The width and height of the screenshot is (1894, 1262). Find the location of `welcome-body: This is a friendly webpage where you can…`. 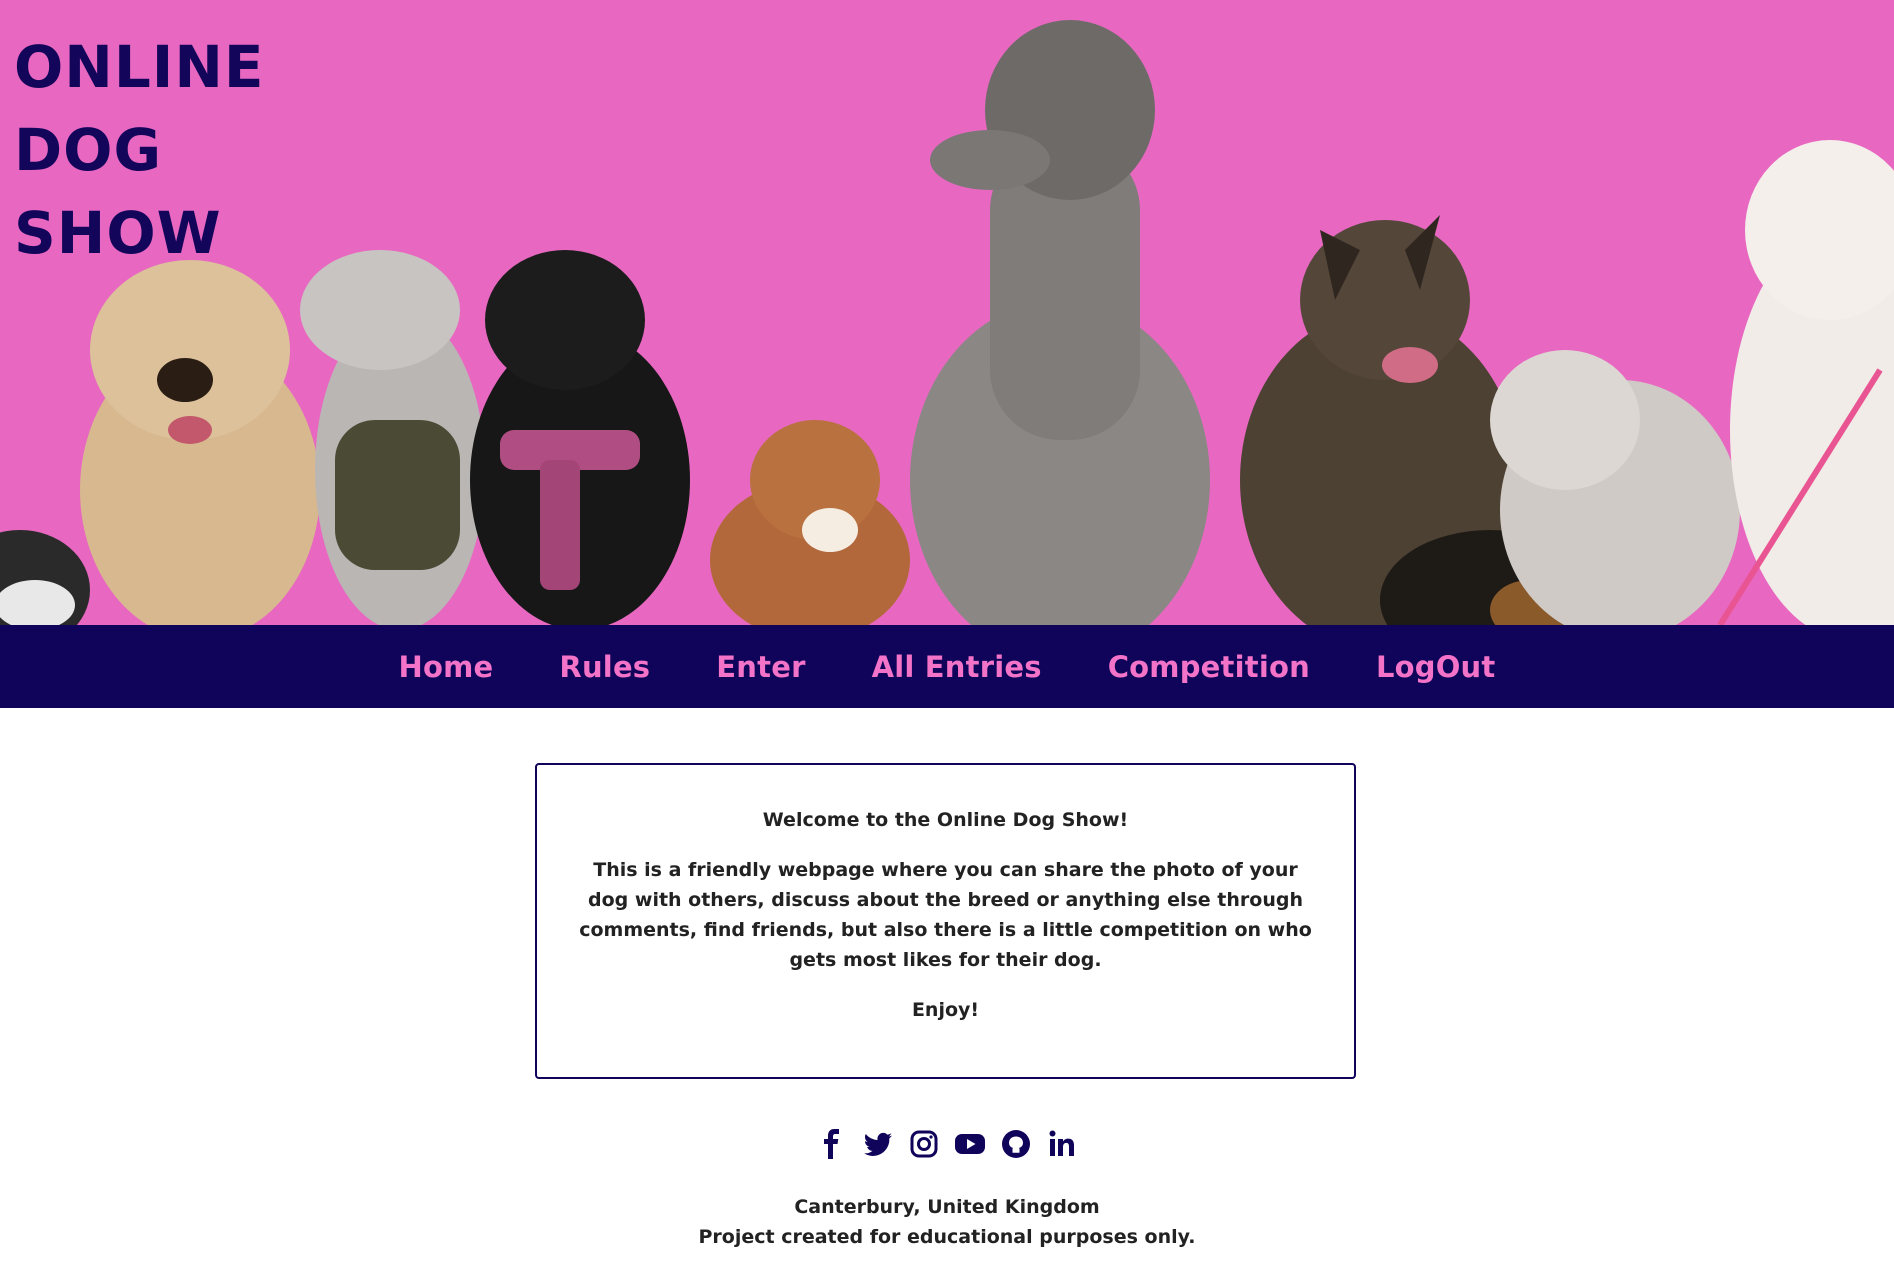

welcome-body: This is a friendly webpage where you can… is located at coordinates (945, 915).